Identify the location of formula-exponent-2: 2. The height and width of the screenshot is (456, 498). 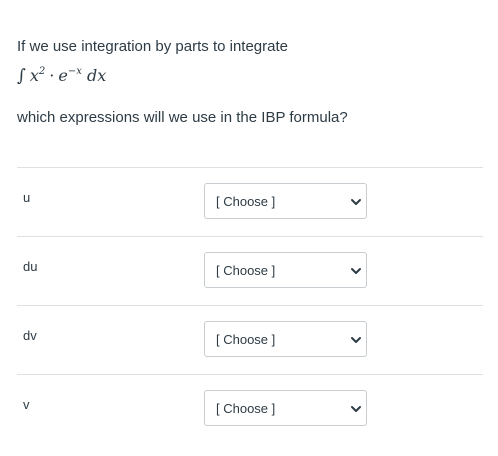
(42, 71).